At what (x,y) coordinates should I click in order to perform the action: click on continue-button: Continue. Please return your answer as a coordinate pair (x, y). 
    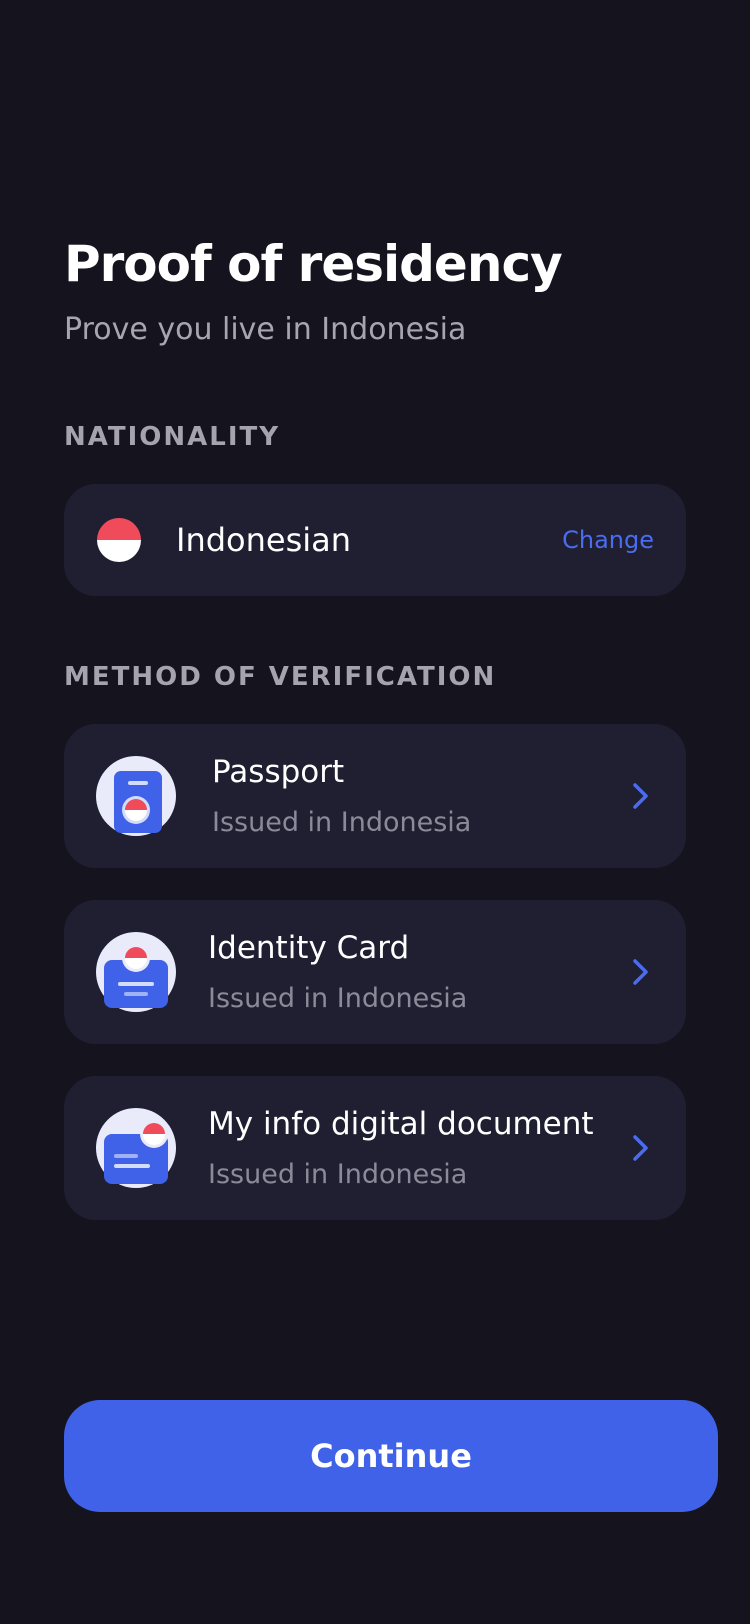
    Looking at the image, I should click on (391, 1456).